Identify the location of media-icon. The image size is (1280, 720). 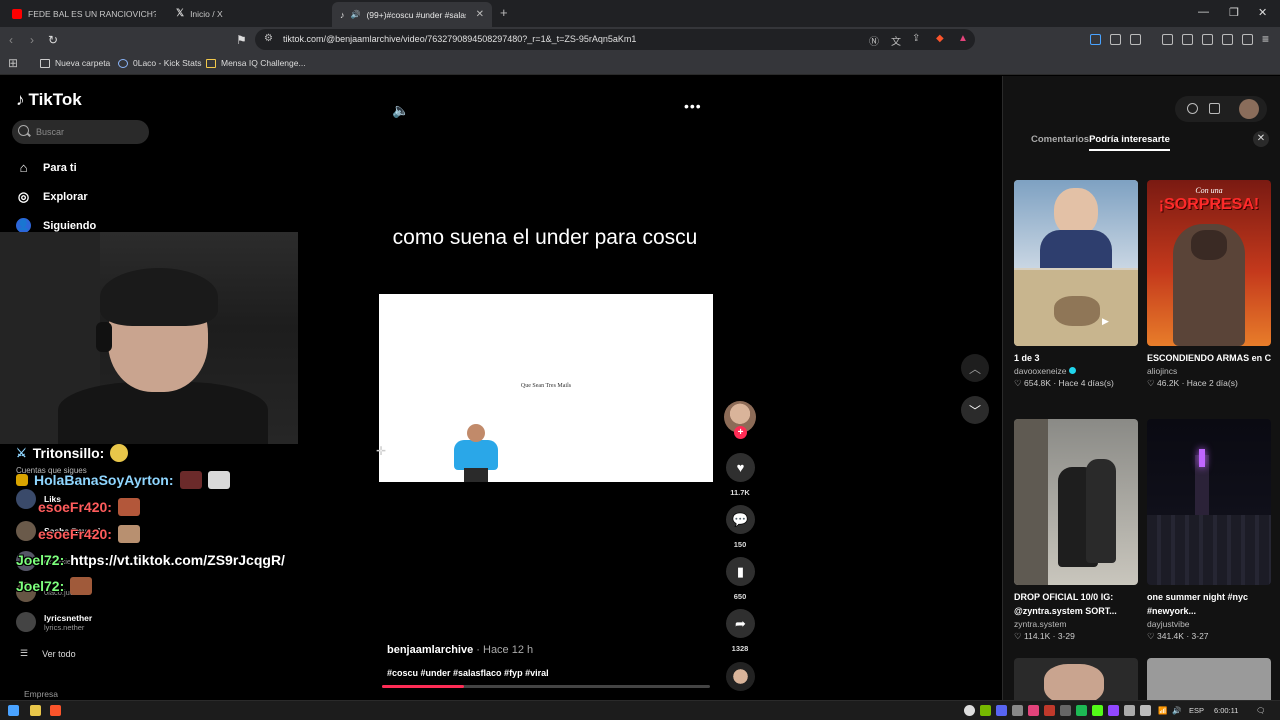
(1167, 39).